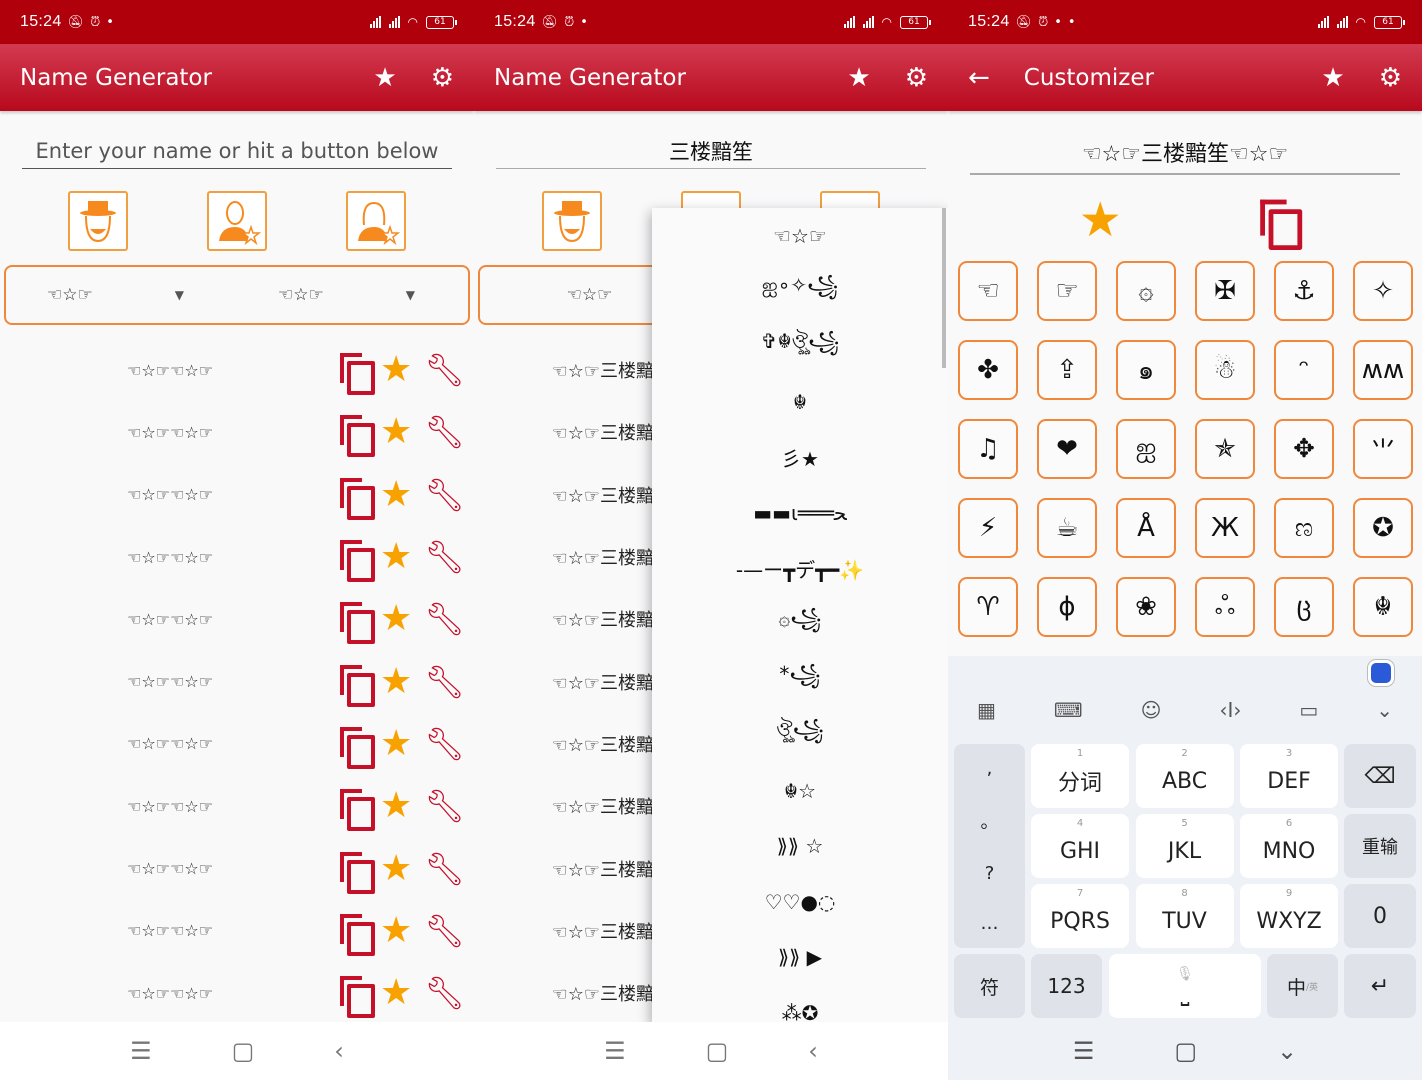 This screenshot has height=1080, width=1422. I want to click on symbol-button: ❀, so click(1146, 607).